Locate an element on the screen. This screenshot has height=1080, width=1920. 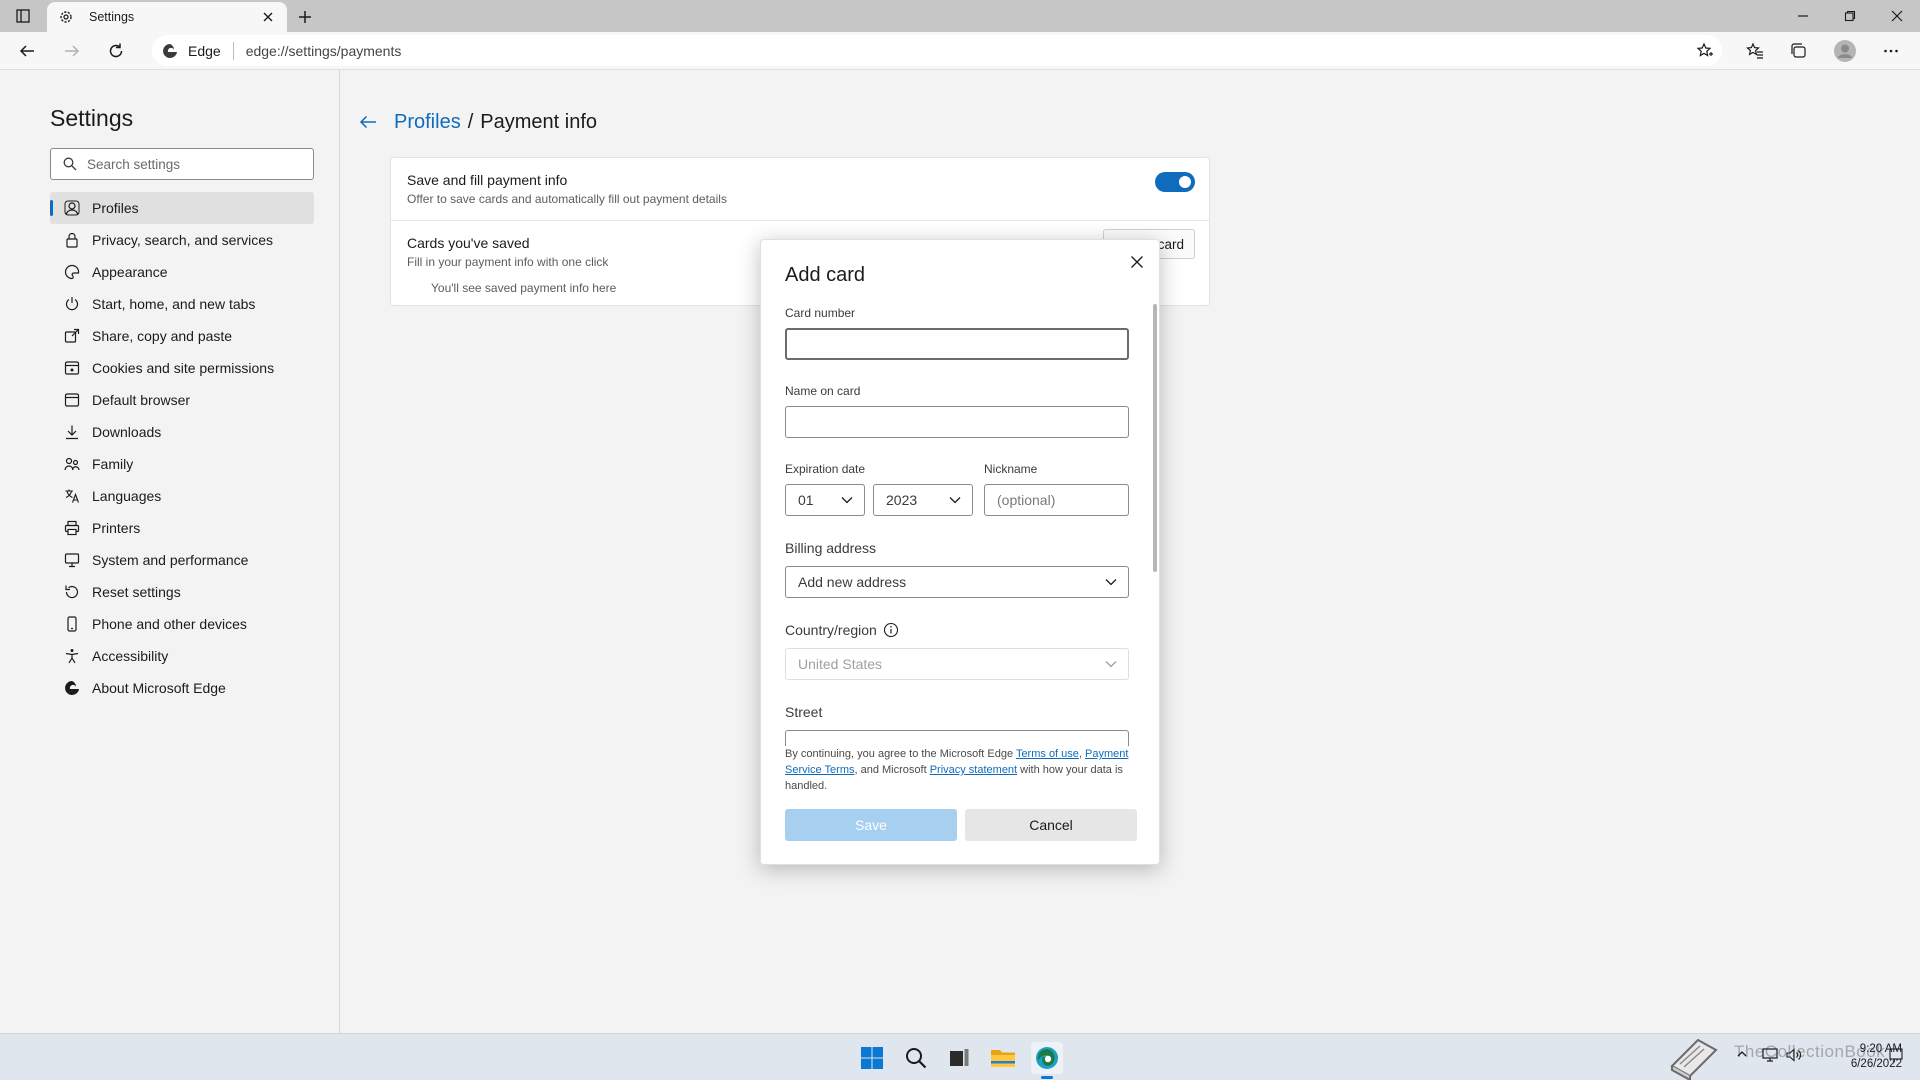
network-button is located at coordinates (1770, 1056).